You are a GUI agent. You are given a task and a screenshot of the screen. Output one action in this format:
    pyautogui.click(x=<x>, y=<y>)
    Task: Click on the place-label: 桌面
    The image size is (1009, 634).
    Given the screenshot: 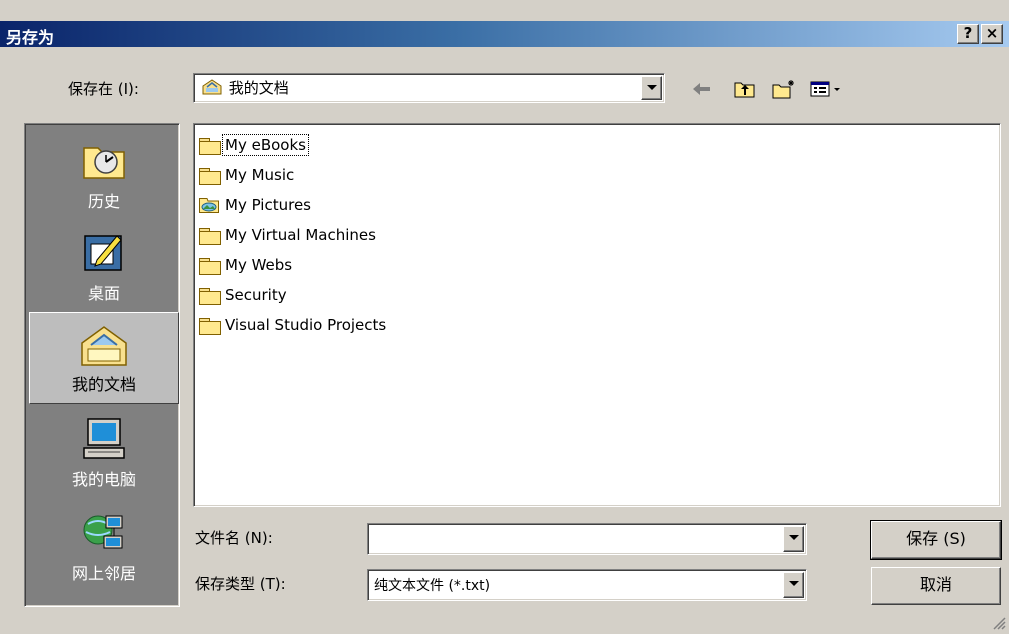 What is the action you would take?
    pyautogui.click(x=103, y=293)
    